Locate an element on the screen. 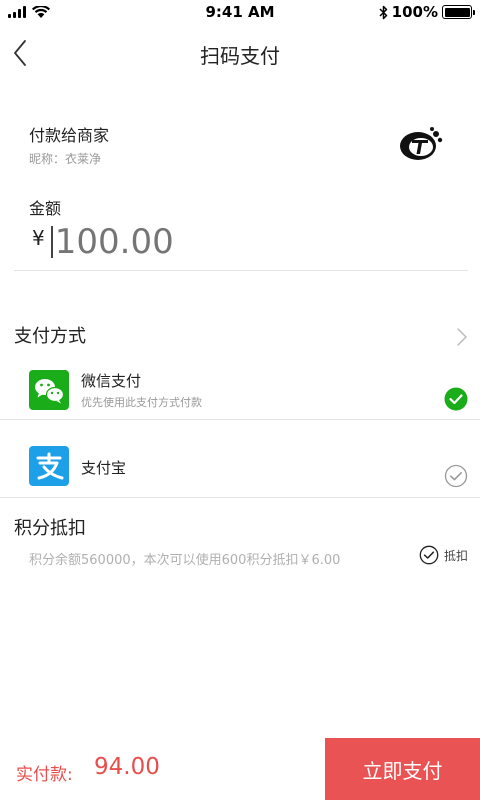  amount-underline is located at coordinates (241, 270).